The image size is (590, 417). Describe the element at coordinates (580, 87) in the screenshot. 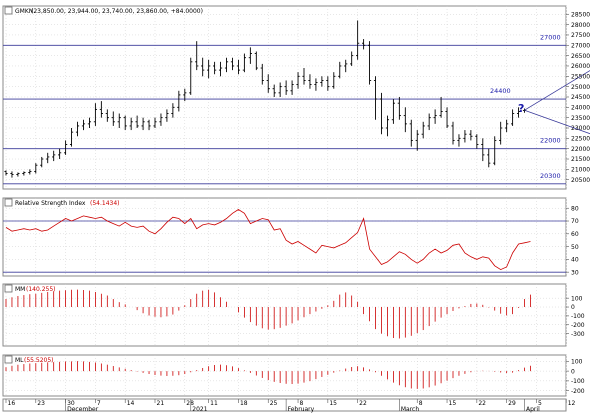

I see `y-tick-label: 25000` at that location.